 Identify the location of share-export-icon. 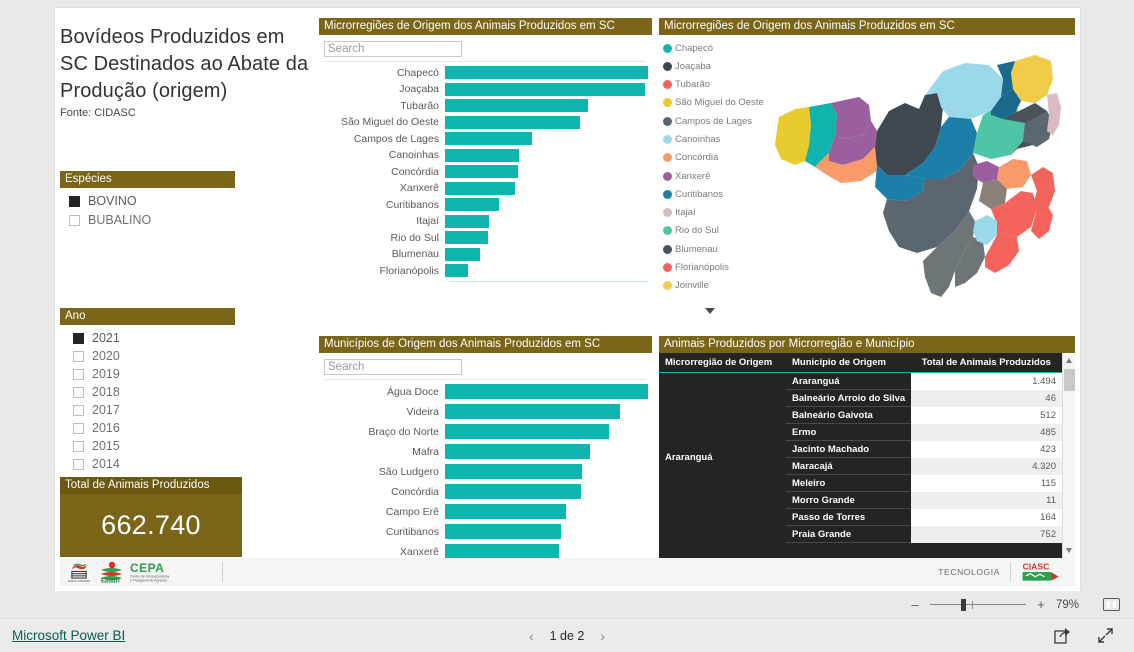
(1062, 635).